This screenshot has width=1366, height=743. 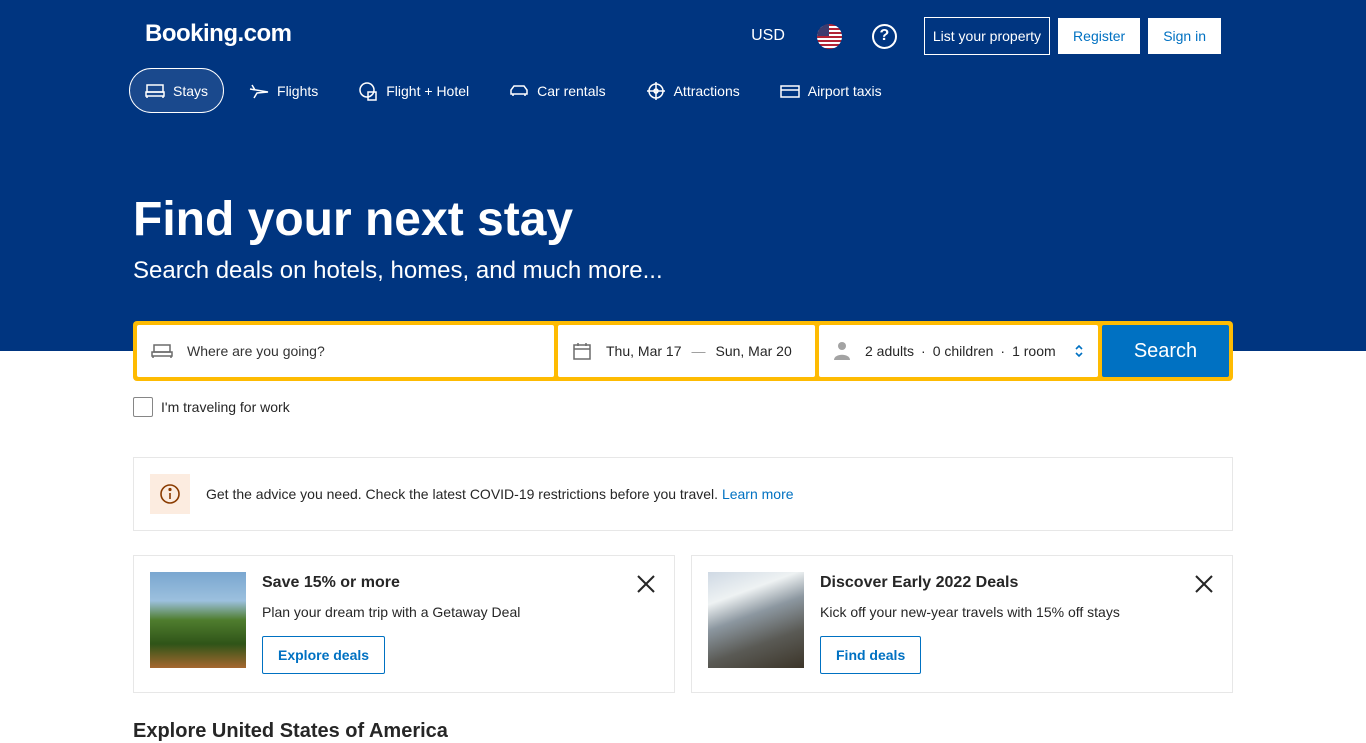 I want to click on page-title: Find your next stay, so click(x=353, y=219).